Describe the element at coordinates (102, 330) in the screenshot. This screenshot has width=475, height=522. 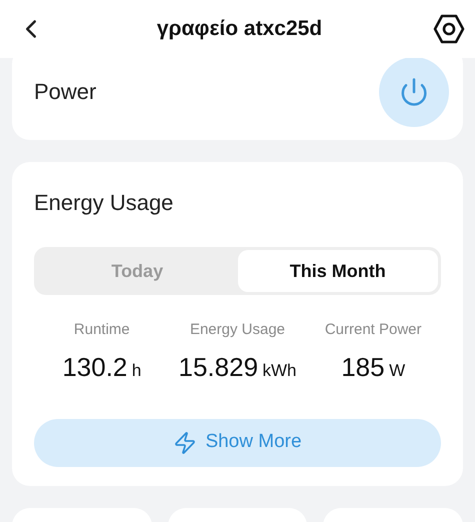
I see `stat-label: Runtime` at that location.